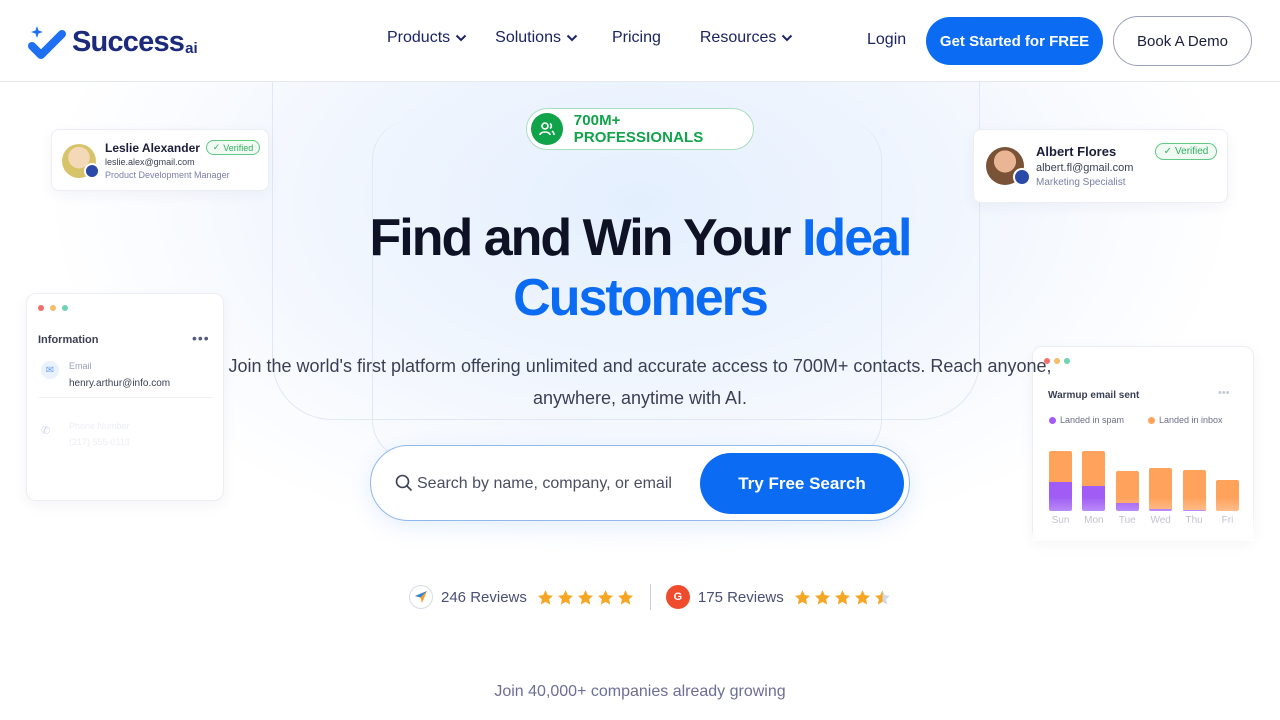 The height and width of the screenshot is (720, 1280). I want to click on companies-text: Join 40,000+ companies already growing, so click(640, 691).